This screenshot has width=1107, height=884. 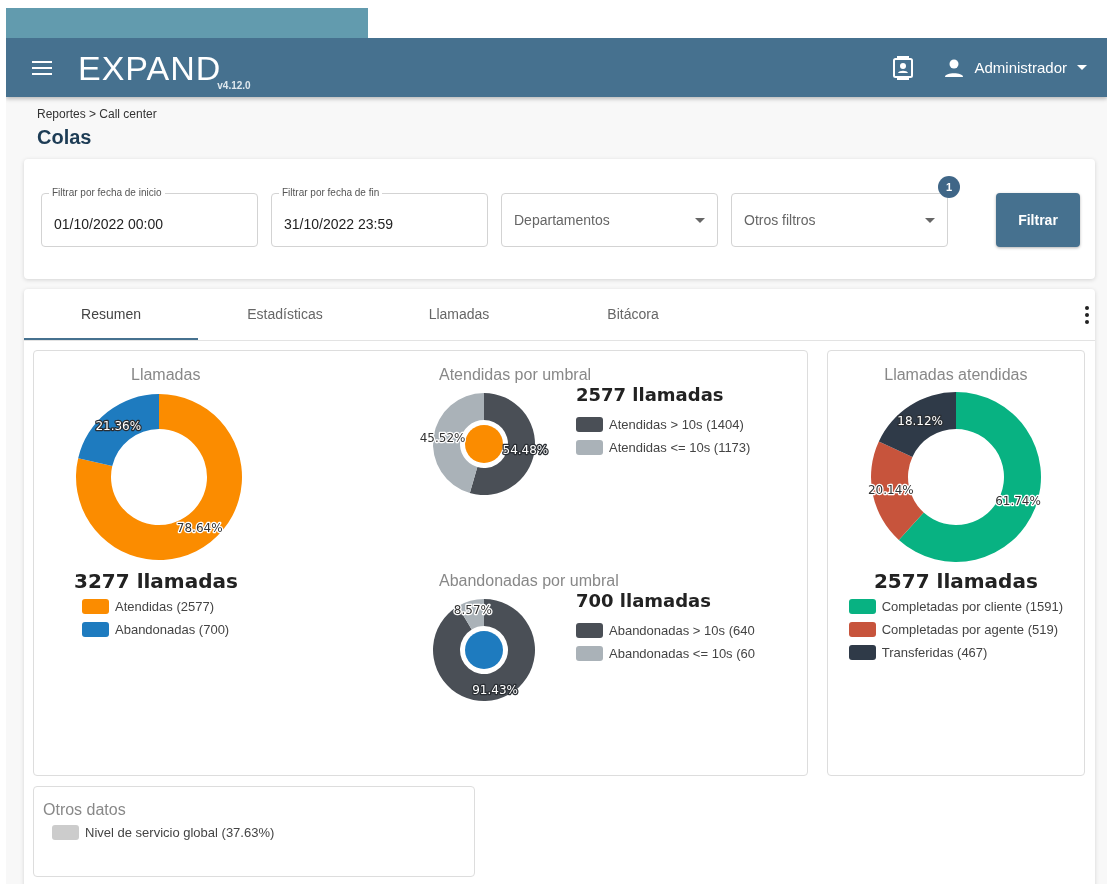 I want to click on breadcrumb: Reportes > Call center, so click(x=97, y=114).